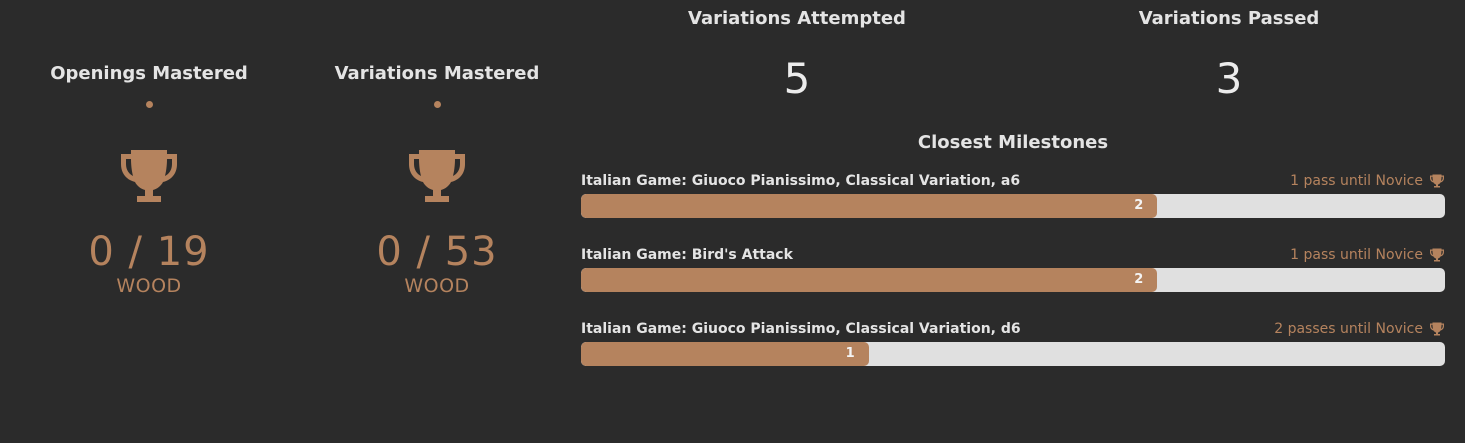 Image resolution: width=1465 pixels, height=443 pixels. I want to click on variations-passed-card: Variations Passed 3, so click(1229, 55).